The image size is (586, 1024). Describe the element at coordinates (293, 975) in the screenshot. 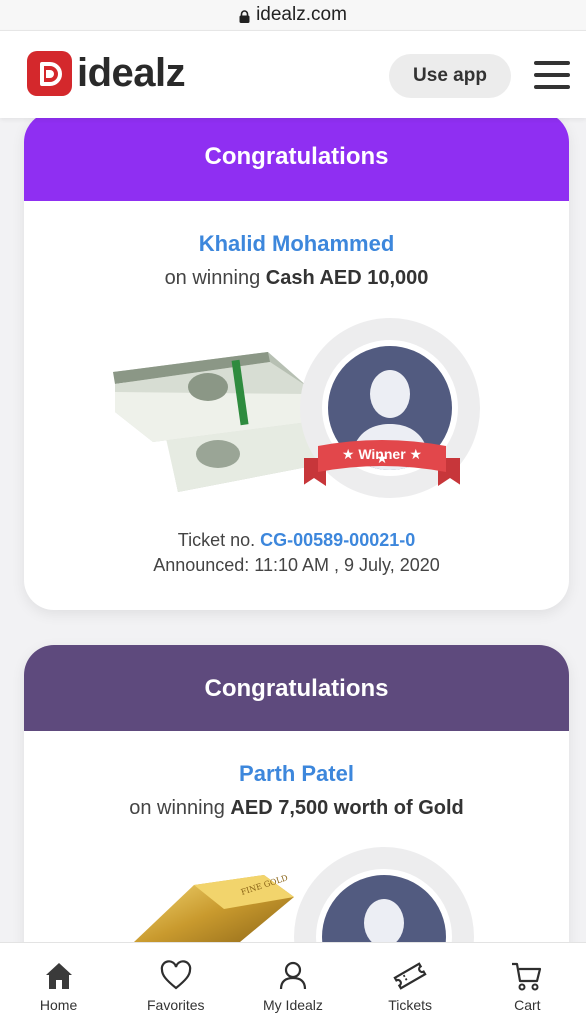

I see `user-icon` at that location.